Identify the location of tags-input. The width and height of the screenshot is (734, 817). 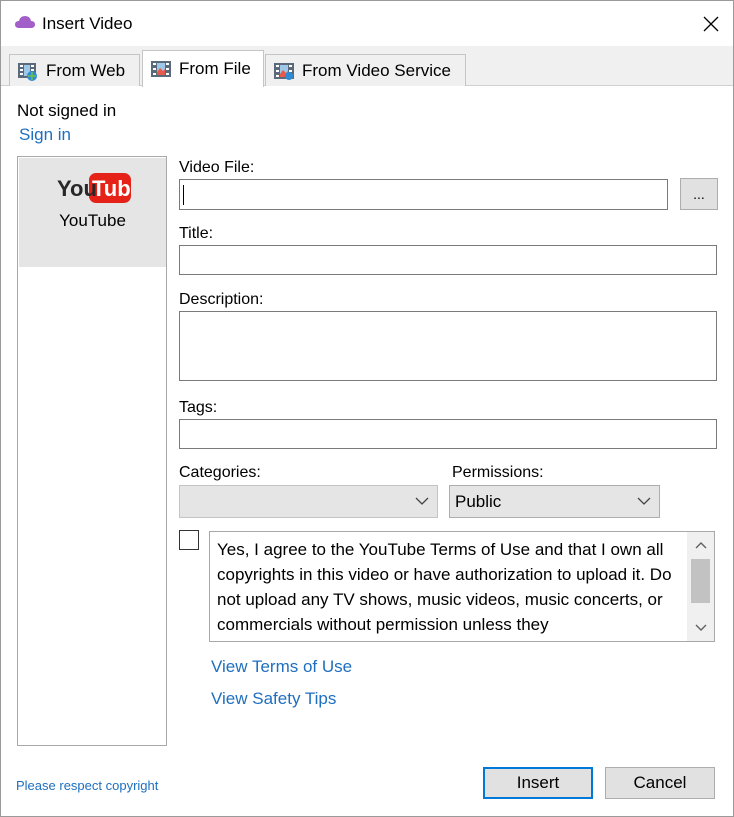
(448, 434).